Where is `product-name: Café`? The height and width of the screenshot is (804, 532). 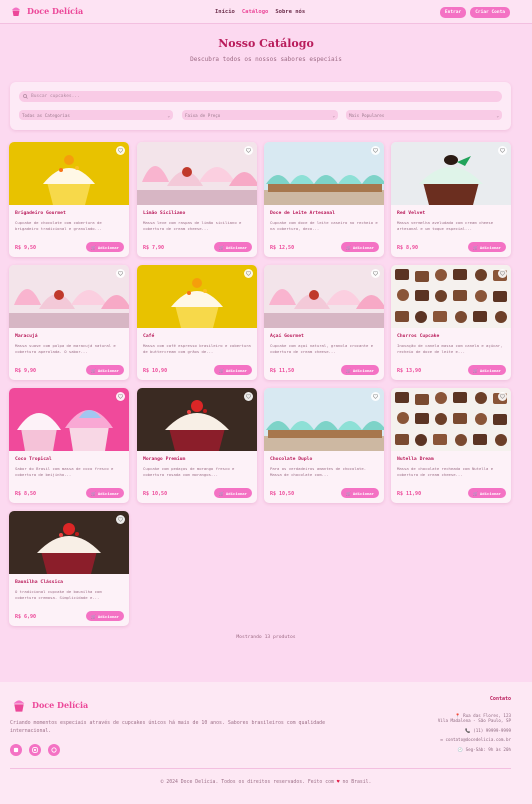 product-name: Café is located at coordinates (149, 336).